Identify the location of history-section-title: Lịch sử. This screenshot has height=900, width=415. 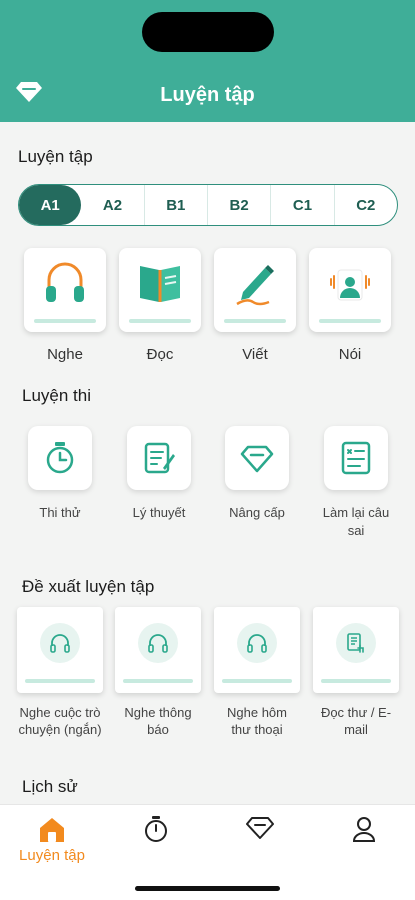
(50, 786).